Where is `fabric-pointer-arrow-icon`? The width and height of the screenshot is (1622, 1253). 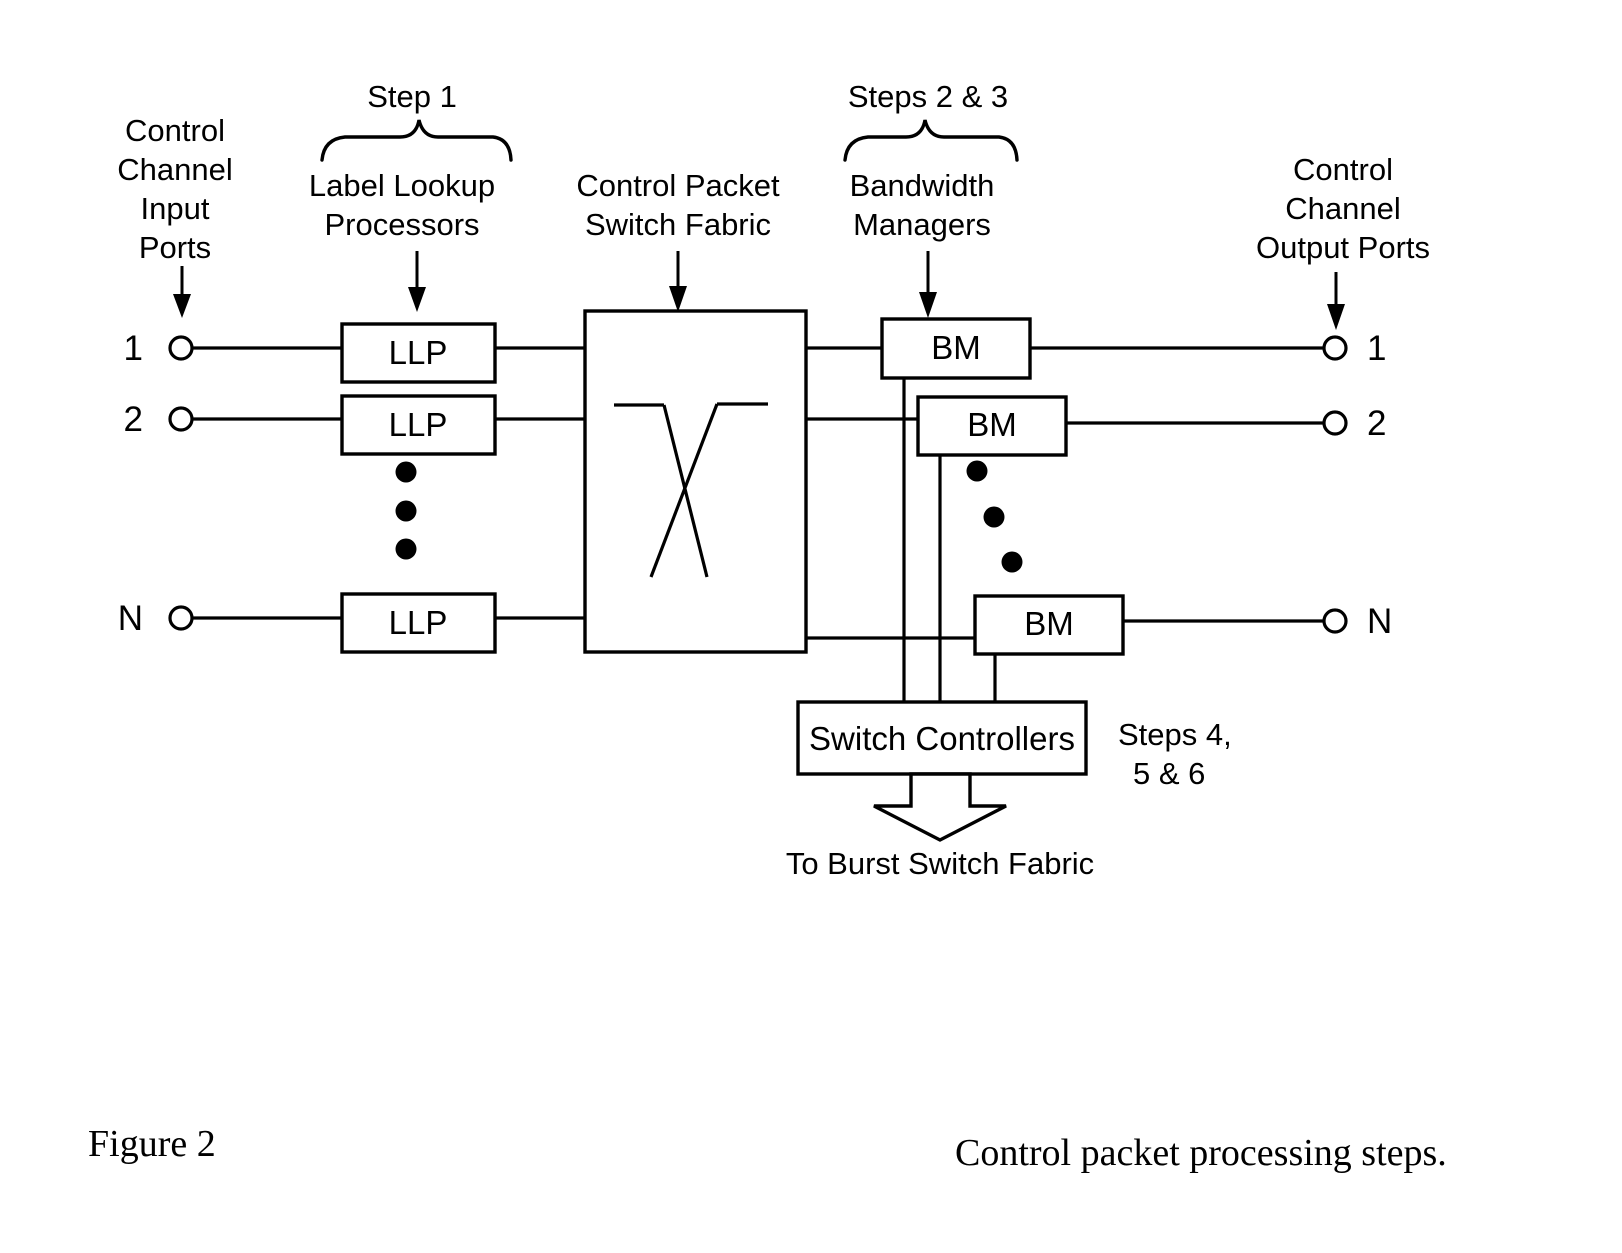
fabric-pointer-arrow-icon is located at coordinates (678, 281).